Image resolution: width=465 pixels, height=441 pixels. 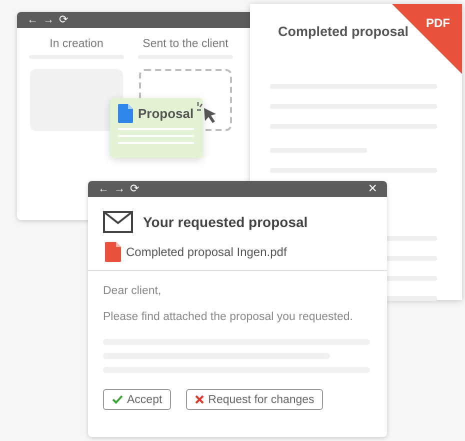 I want to click on proposal-card: Proposal, so click(x=156, y=128).